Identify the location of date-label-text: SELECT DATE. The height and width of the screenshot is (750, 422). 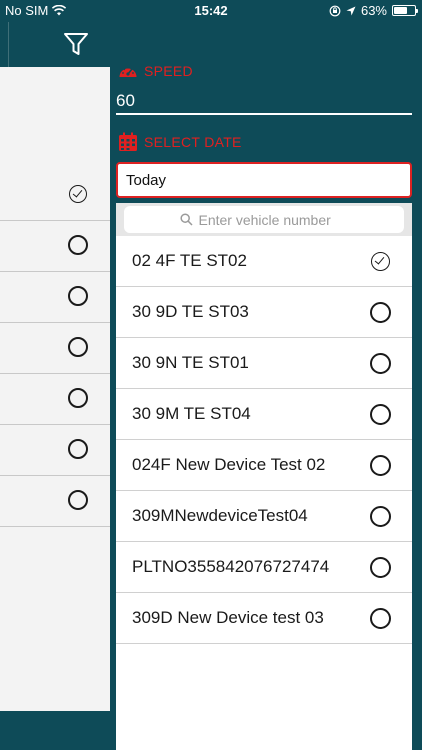
(193, 142).